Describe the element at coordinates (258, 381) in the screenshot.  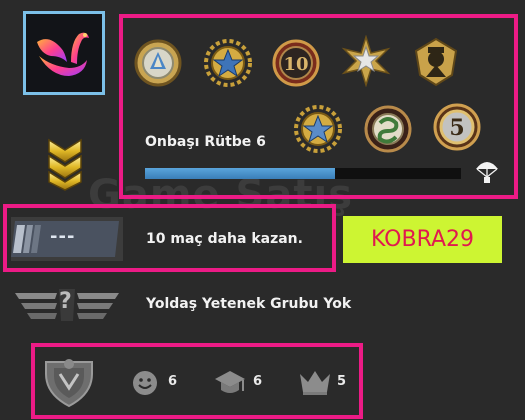
I see `teacher-count: 6` at that location.